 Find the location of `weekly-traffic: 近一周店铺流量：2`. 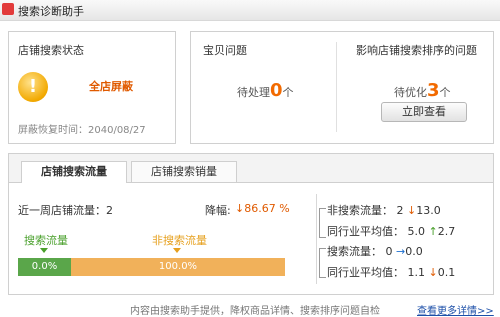

weekly-traffic: 近一周店铺流量：2 is located at coordinates (65, 210).